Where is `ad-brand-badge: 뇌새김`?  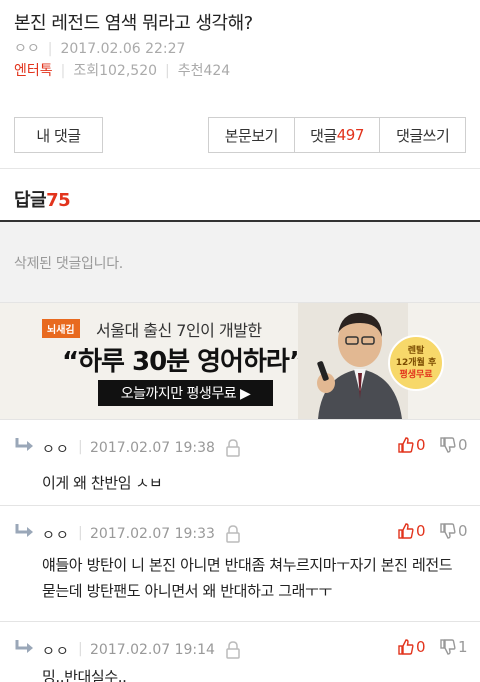 ad-brand-badge: 뇌새김 is located at coordinates (61, 328).